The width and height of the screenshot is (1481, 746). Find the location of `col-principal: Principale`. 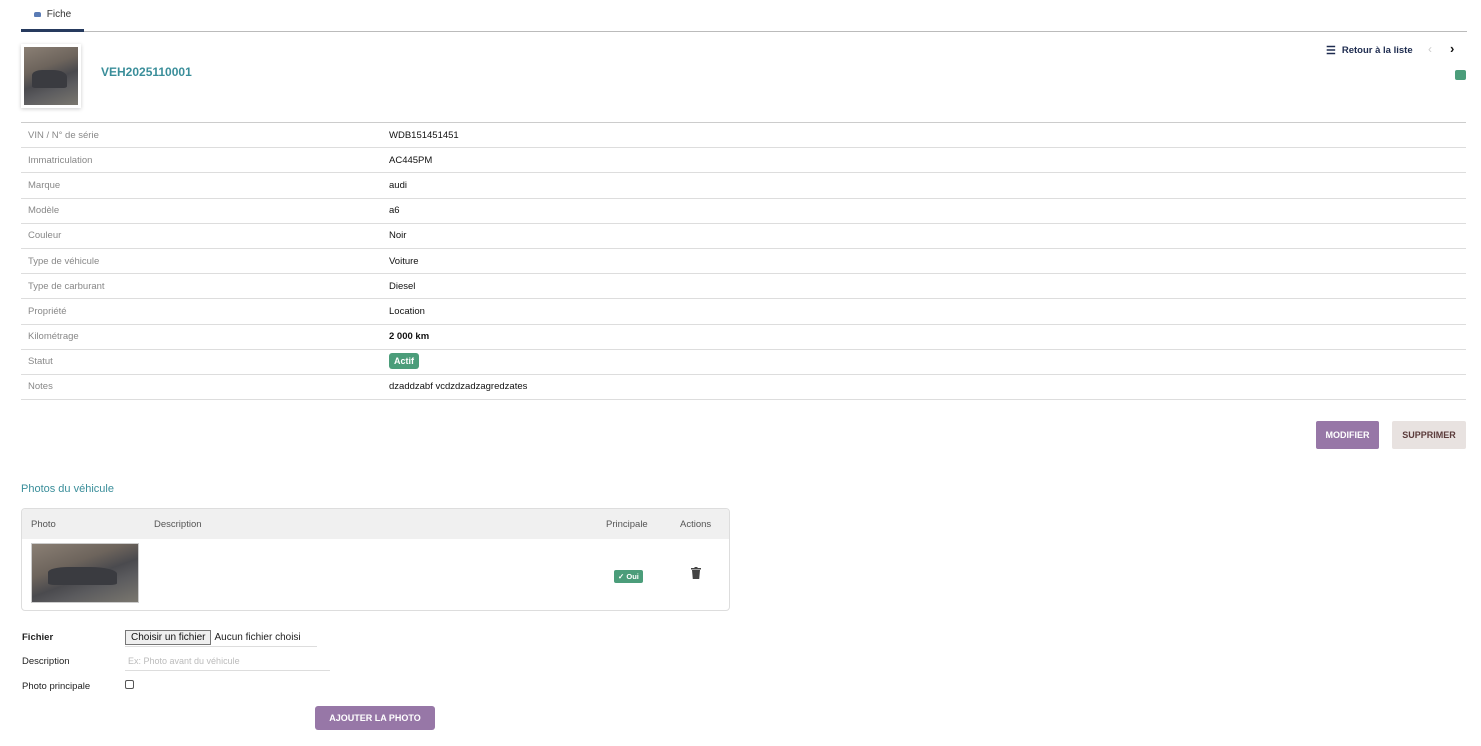

col-principal: Principale is located at coordinates (627, 524).